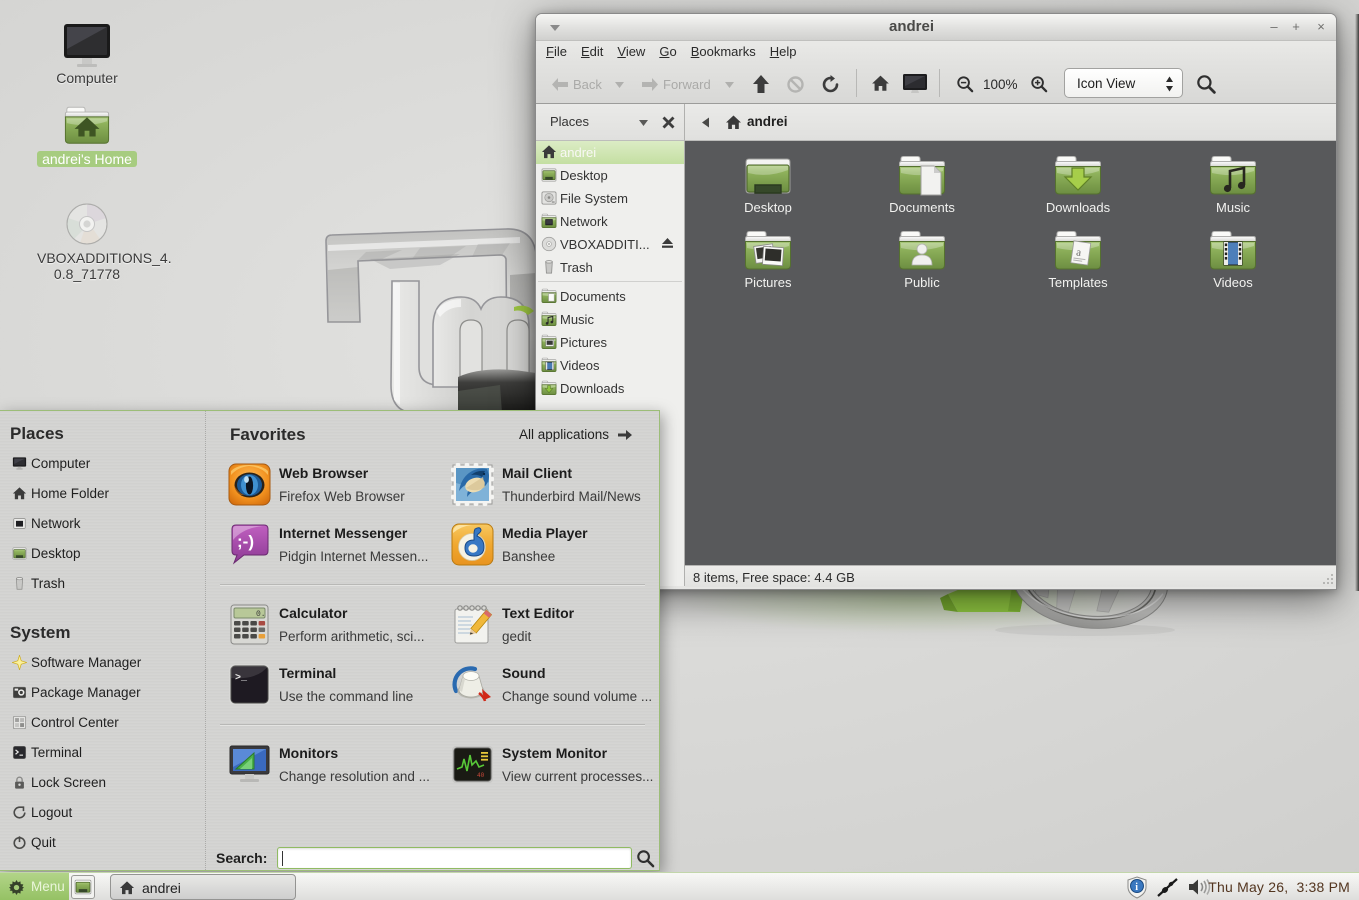 The height and width of the screenshot is (900, 1359). Describe the element at coordinates (481, 775) in the screenshot. I see `svg-text: 40` at that location.